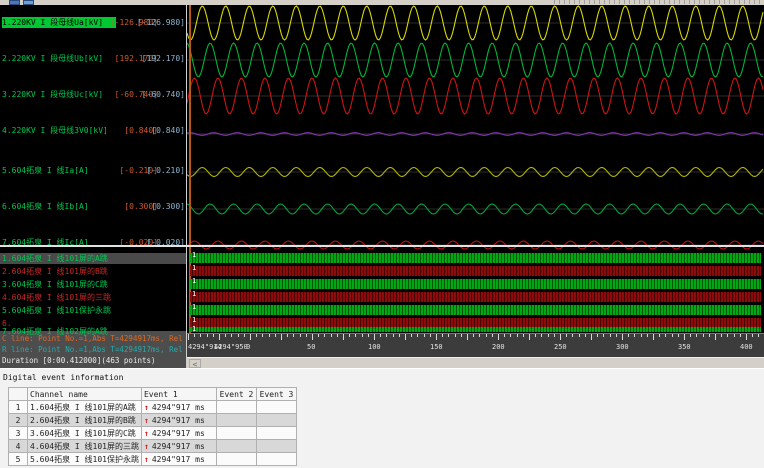 Image resolution: width=764 pixels, height=468 pixels. What do you see at coordinates (560, 347) in the screenshot?
I see `ruler-label: 250` at bounding box center [560, 347].